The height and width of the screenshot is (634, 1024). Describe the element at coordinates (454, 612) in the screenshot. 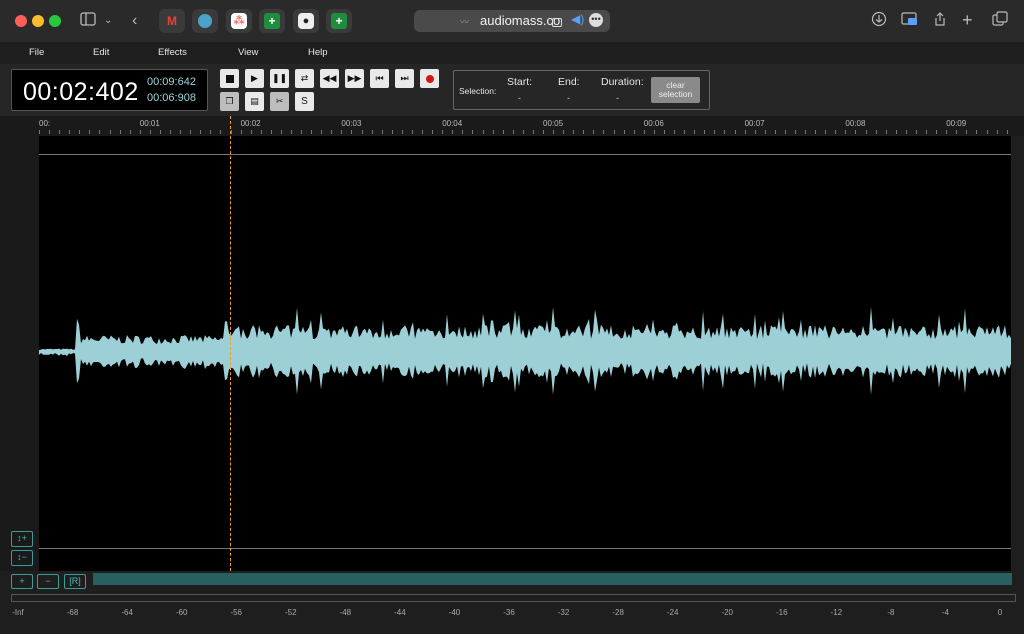

I see `meter-label: -40` at that location.